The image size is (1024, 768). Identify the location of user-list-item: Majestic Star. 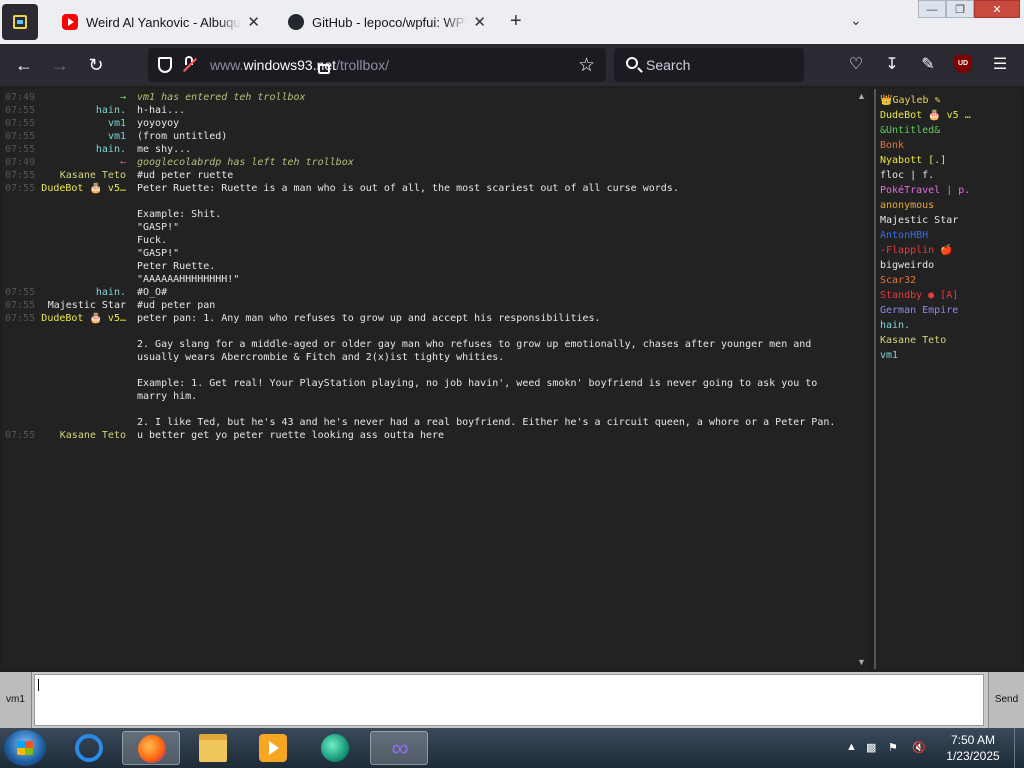
(951, 220).